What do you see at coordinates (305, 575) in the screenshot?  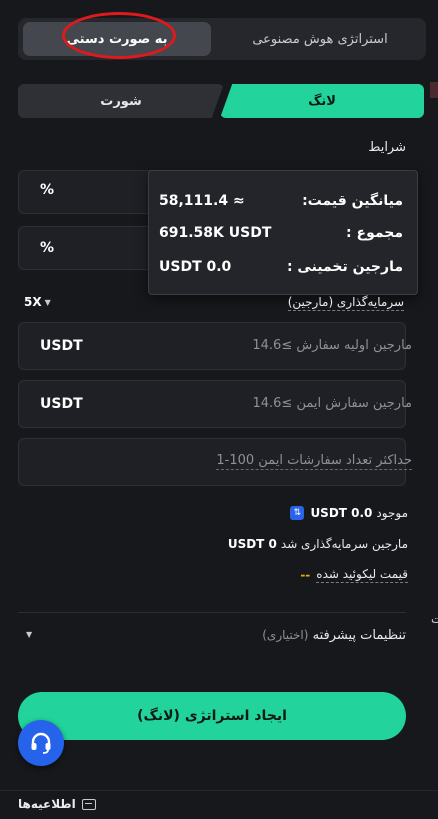 I see `liq-value: --` at bounding box center [305, 575].